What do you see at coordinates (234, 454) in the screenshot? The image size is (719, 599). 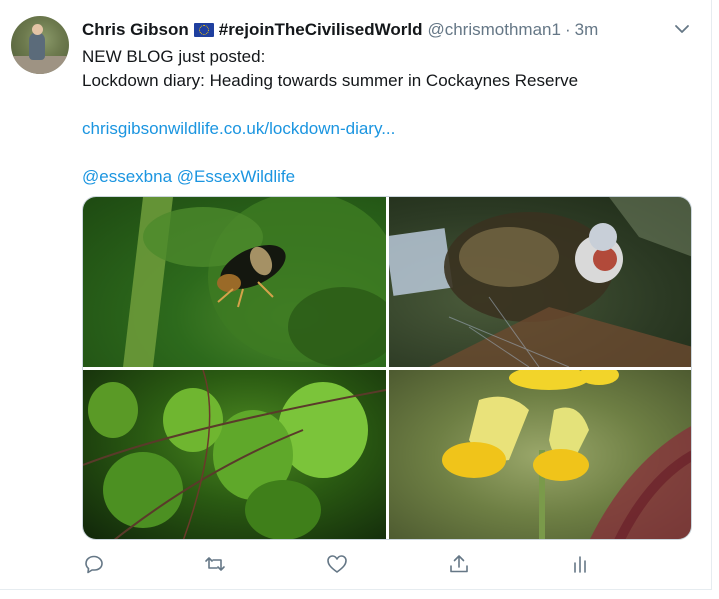 I see `birch-leaves-photo` at bounding box center [234, 454].